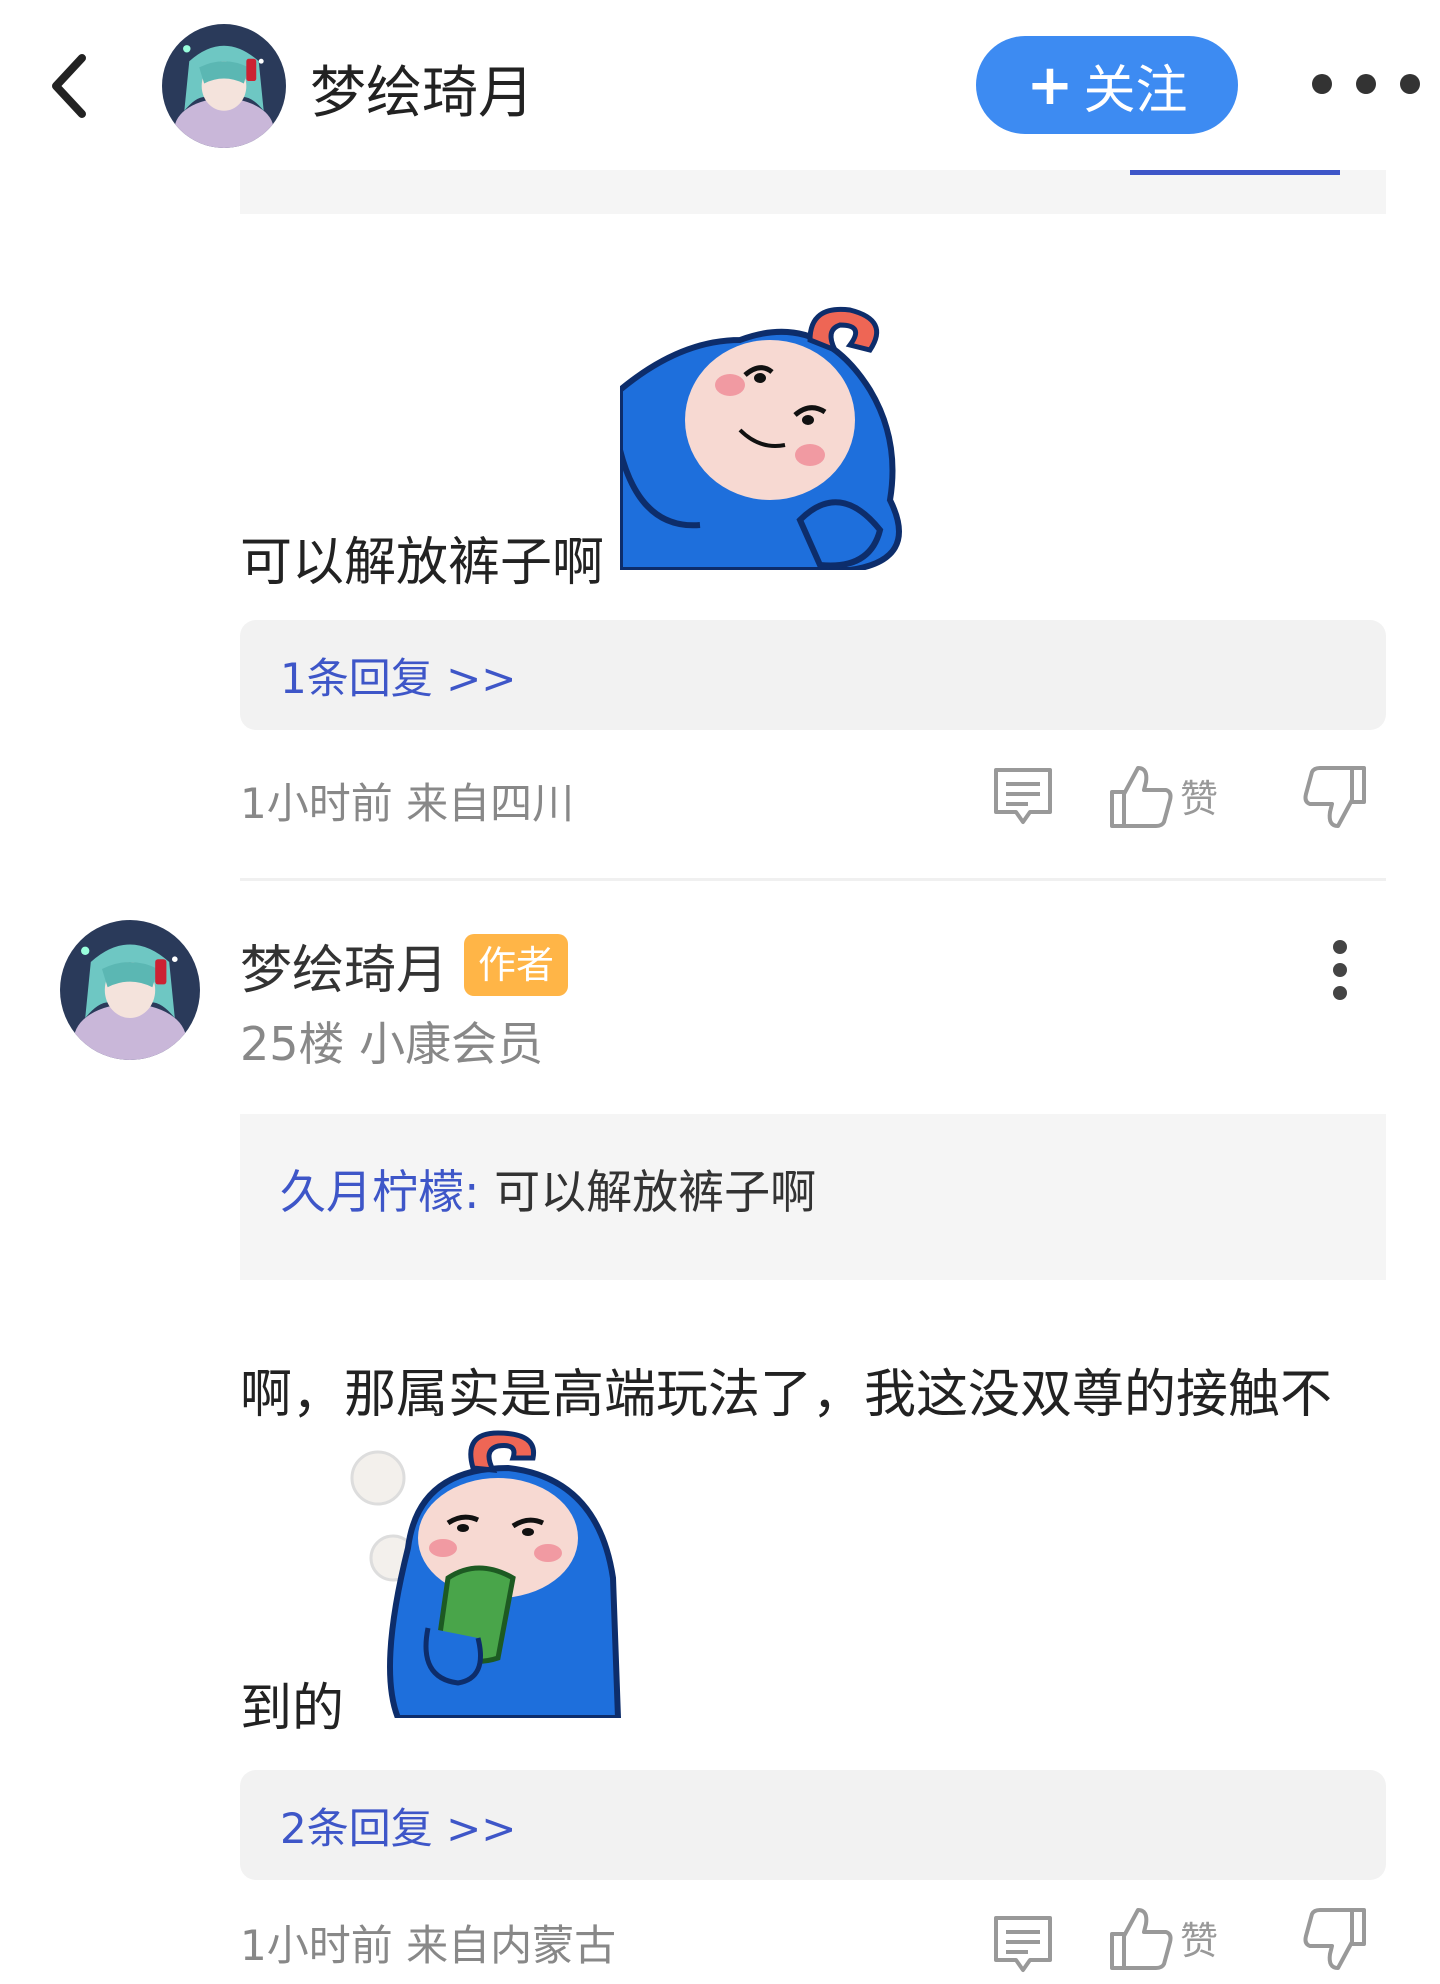 This screenshot has width=1440, height=1984. What do you see at coordinates (655, 1192) in the screenshot?
I see `quoted-text: 可以解放裤子啊` at bounding box center [655, 1192].